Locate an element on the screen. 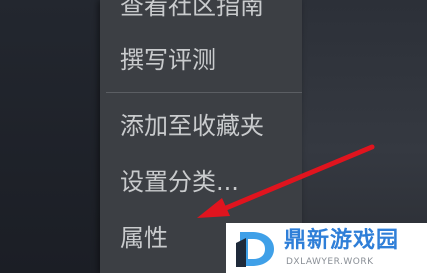 The width and height of the screenshot is (427, 273). watermark-subtitle: DXLAWYER.WORK is located at coordinates (330, 262).